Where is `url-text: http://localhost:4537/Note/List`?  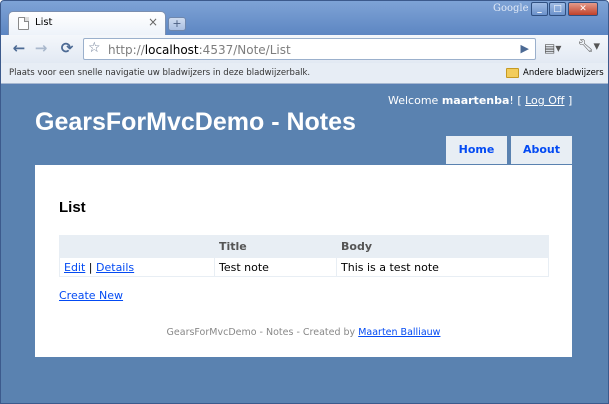 url-text: http://localhost:4537/Note/List is located at coordinates (199, 50).